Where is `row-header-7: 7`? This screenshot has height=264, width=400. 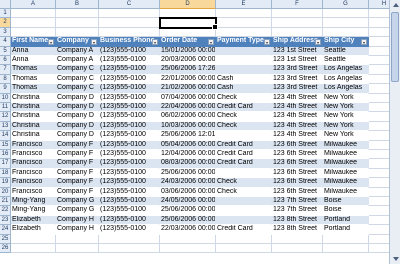 row-header-7: 7 is located at coordinates (5, 70).